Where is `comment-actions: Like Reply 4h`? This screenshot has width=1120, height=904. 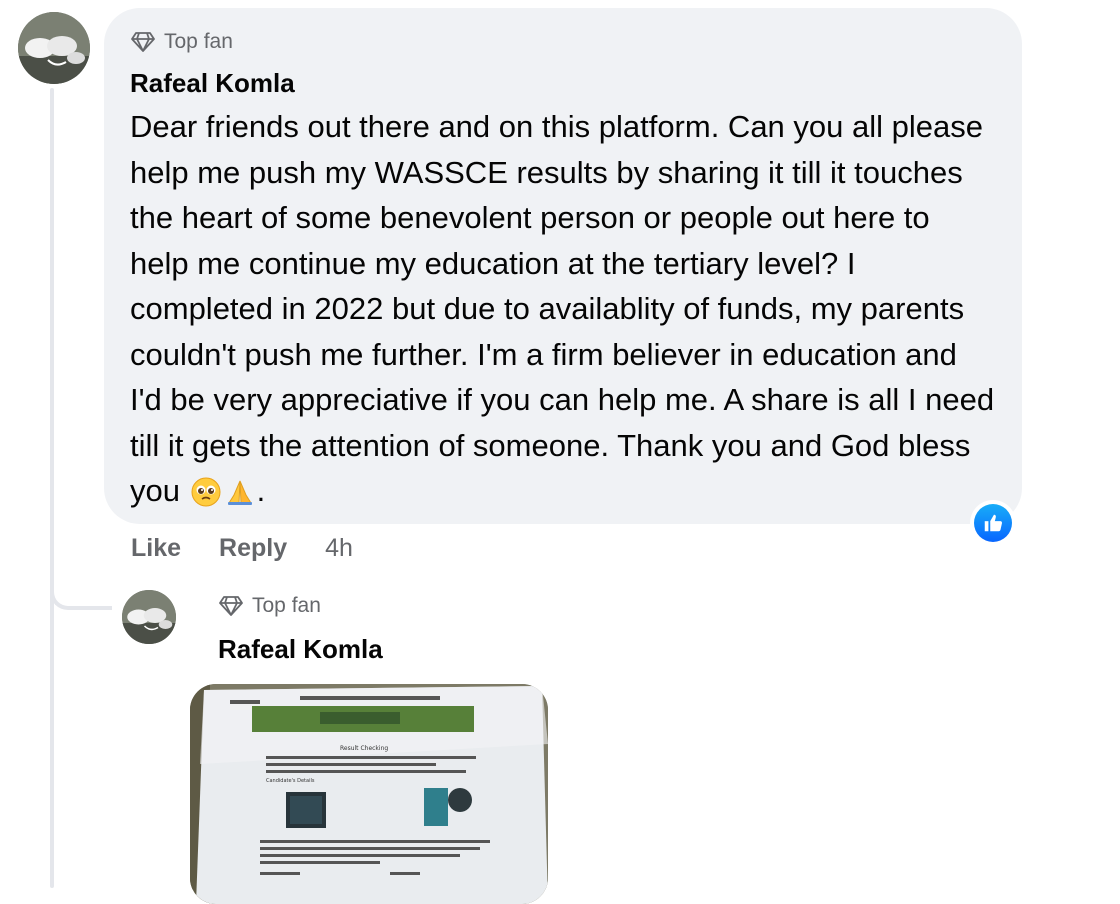 comment-actions: Like Reply 4h is located at coordinates (242, 548).